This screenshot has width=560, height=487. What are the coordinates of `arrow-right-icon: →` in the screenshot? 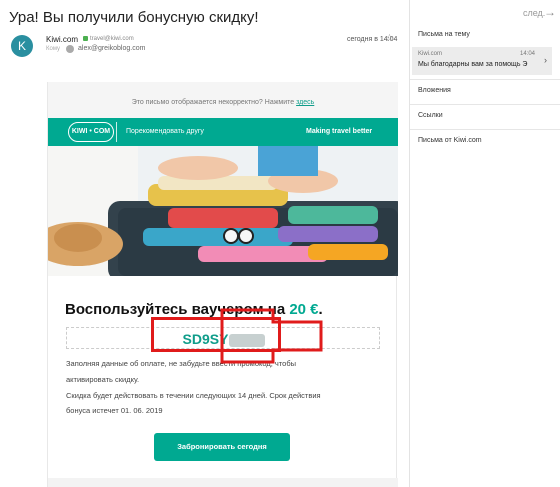 It's located at (550, 12).